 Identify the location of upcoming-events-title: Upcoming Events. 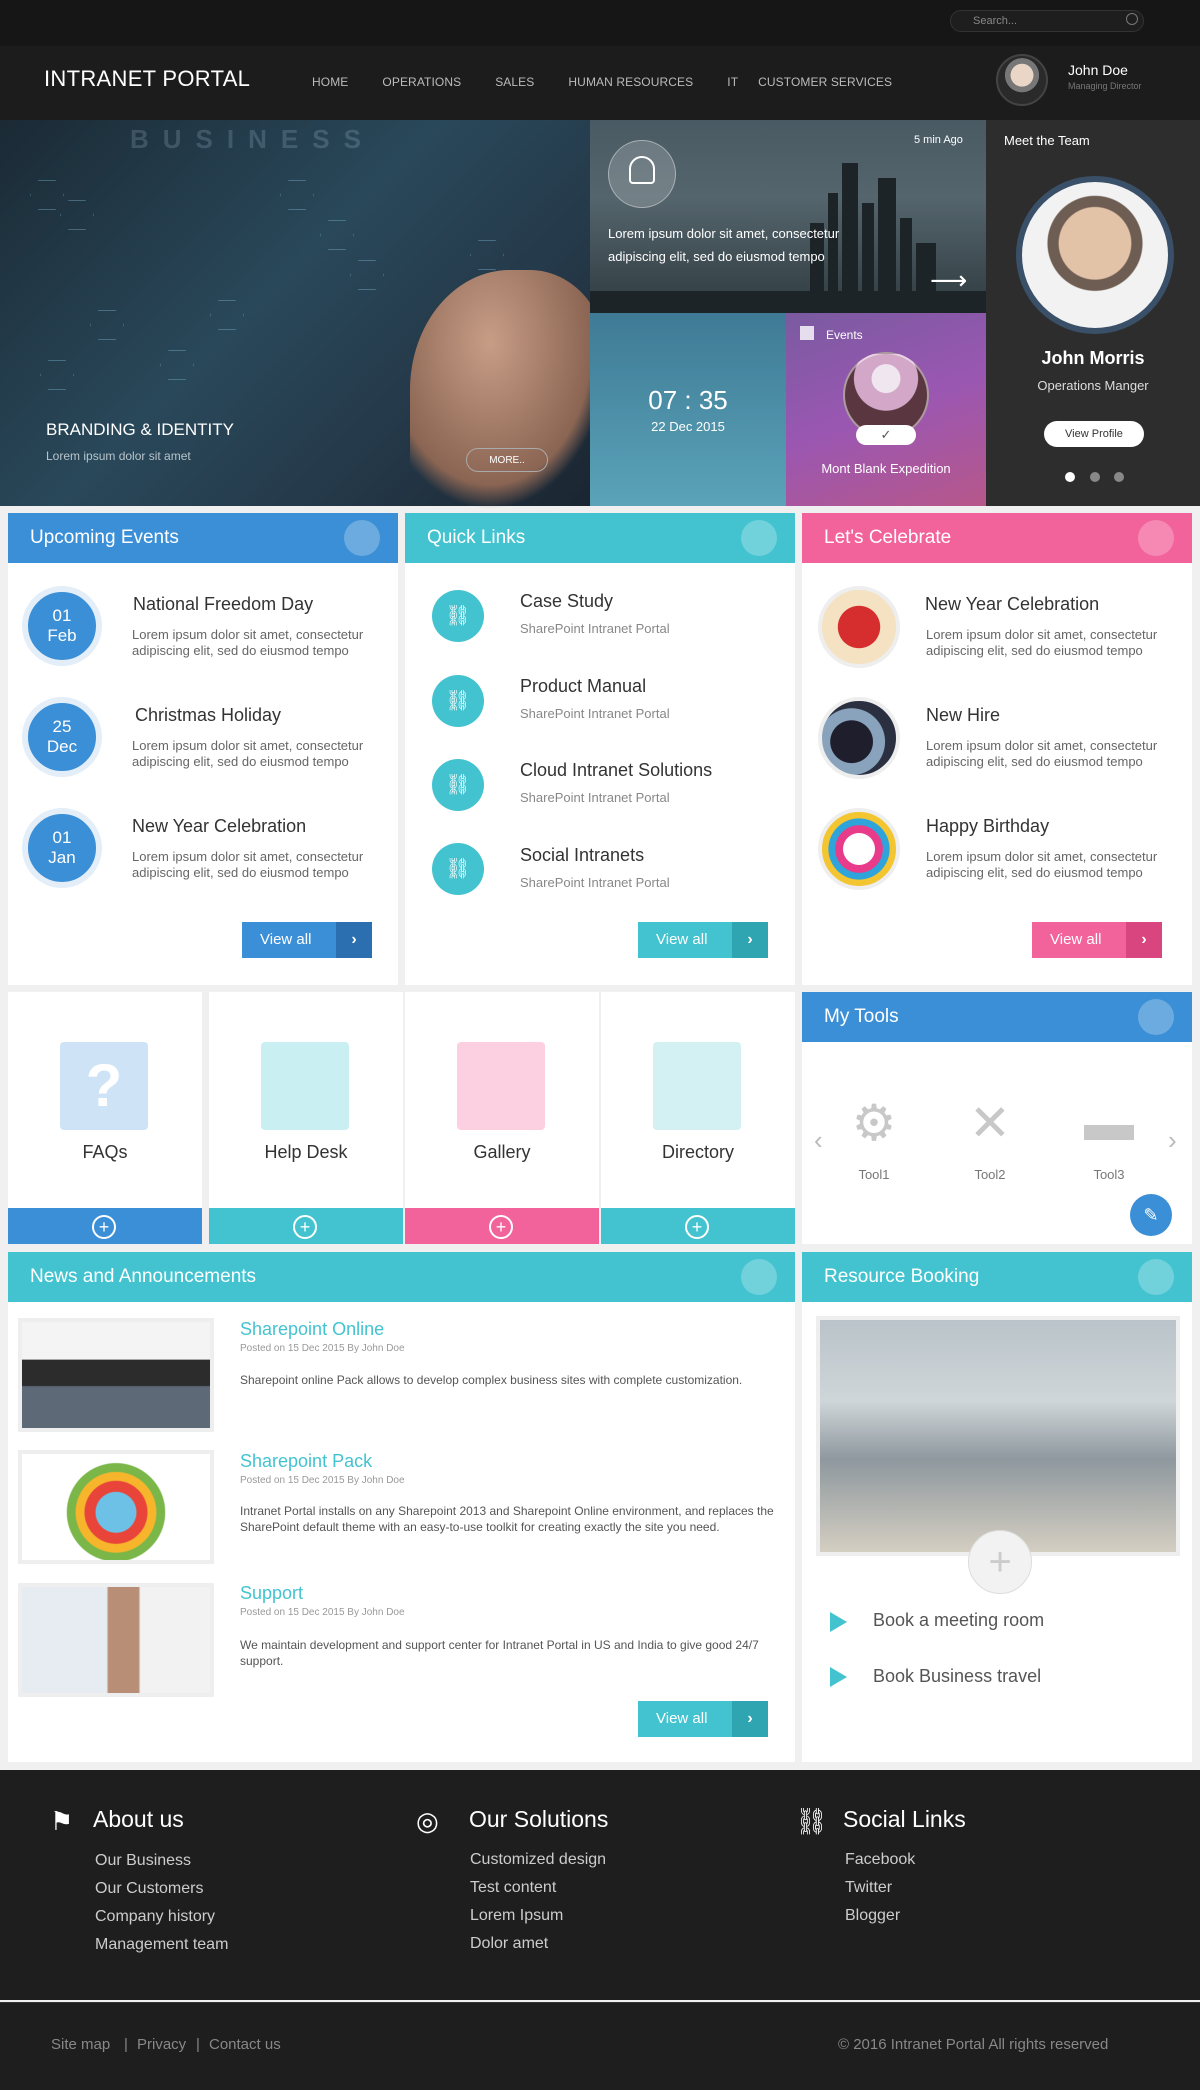
(104, 537).